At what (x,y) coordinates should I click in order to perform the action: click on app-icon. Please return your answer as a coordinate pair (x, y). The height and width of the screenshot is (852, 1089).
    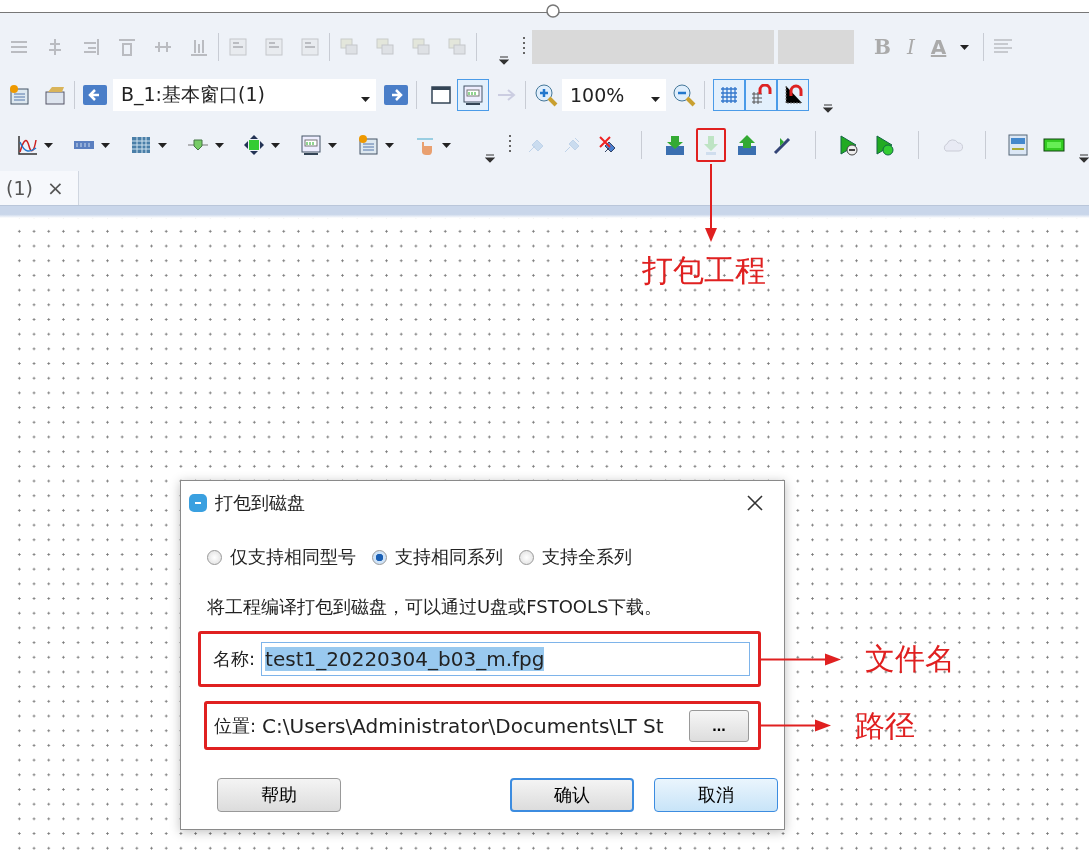
    Looking at the image, I should click on (198, 503).